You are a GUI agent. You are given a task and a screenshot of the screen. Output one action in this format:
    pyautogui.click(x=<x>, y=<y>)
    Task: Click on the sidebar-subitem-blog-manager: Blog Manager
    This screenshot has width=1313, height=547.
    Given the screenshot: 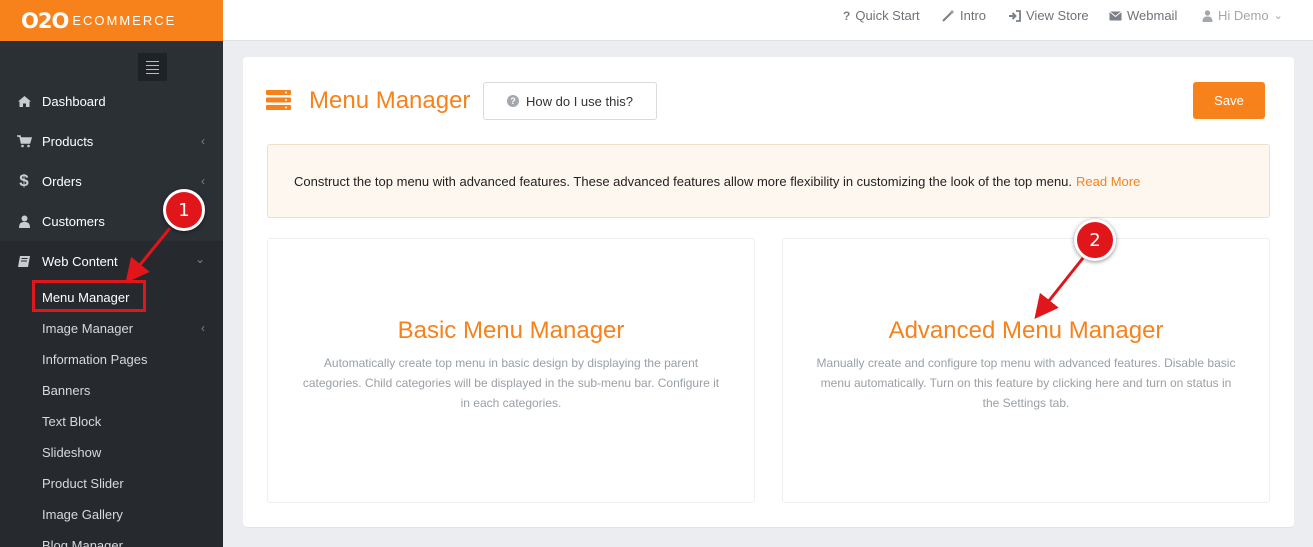 What is the action you would take?
    pyautogui.click(x=111, y=538)
    